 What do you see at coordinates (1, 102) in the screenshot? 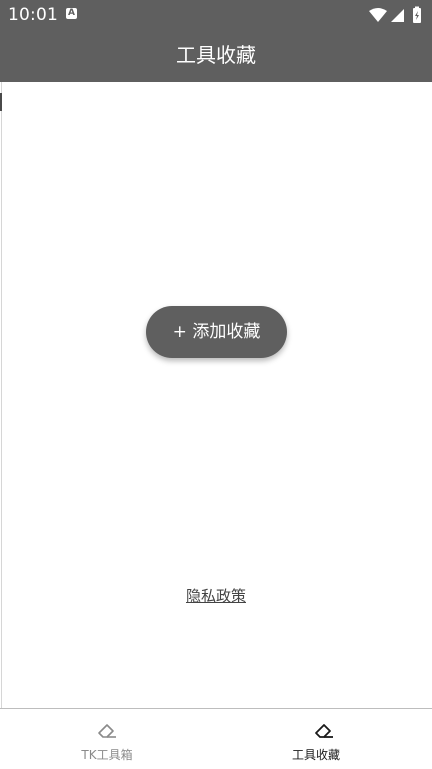
I see `content-edge-mark` at bounding box center [1, 102].